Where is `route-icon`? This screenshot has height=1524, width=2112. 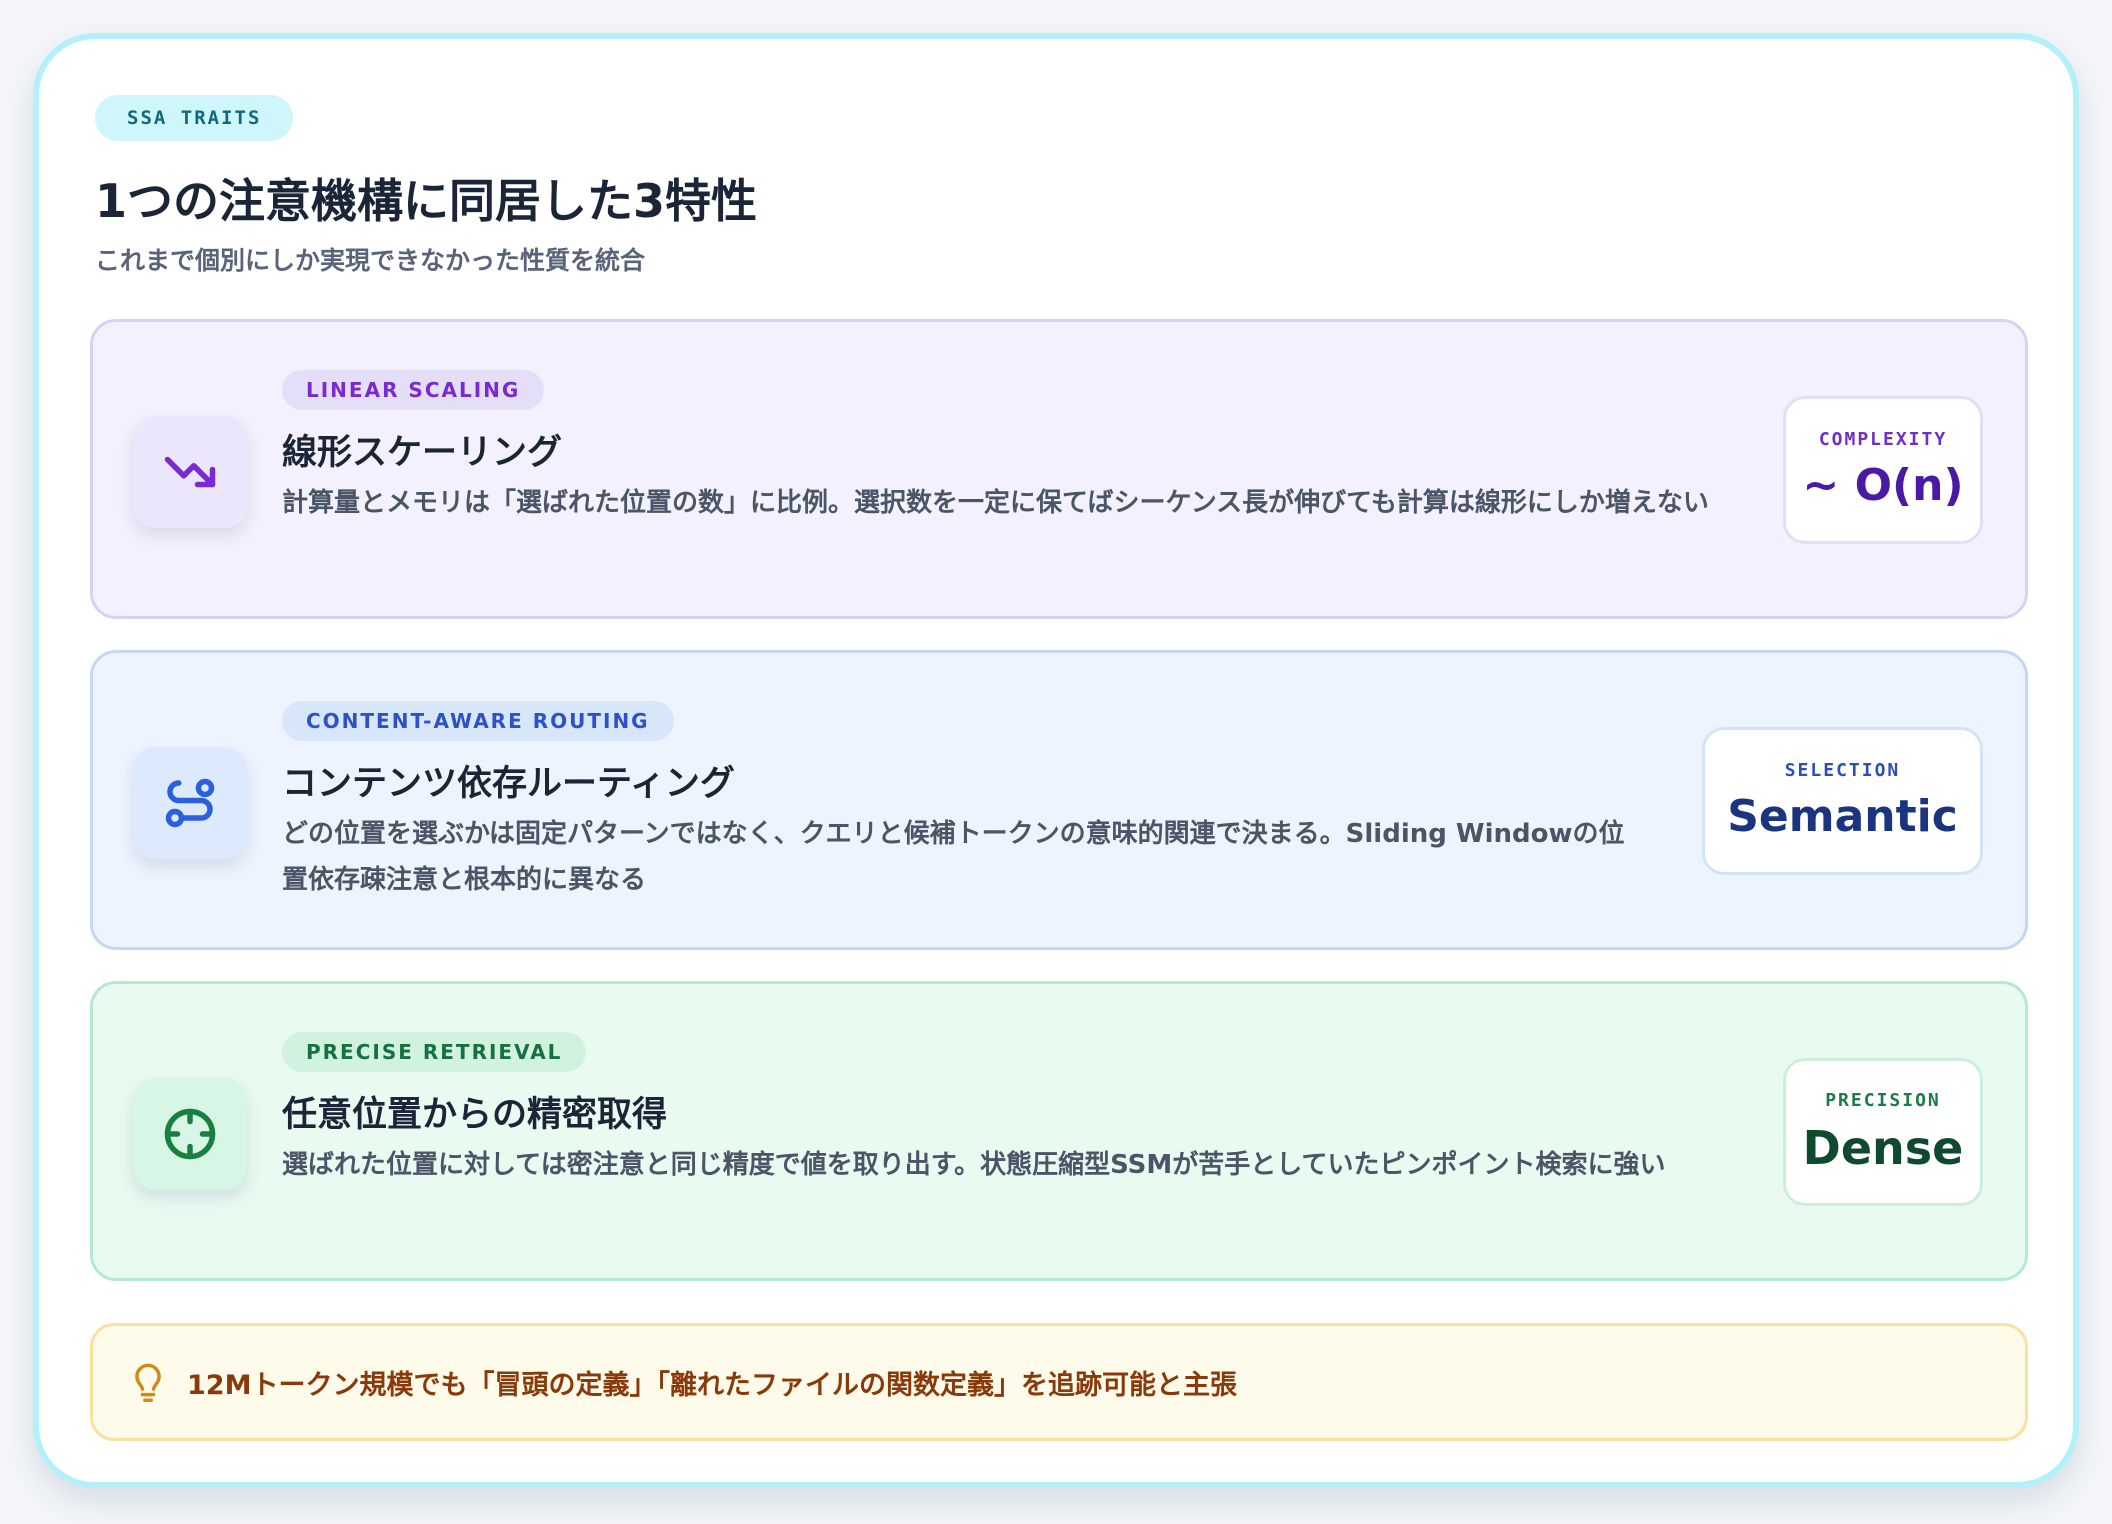
route-icon is located at coordinates (190, 803).